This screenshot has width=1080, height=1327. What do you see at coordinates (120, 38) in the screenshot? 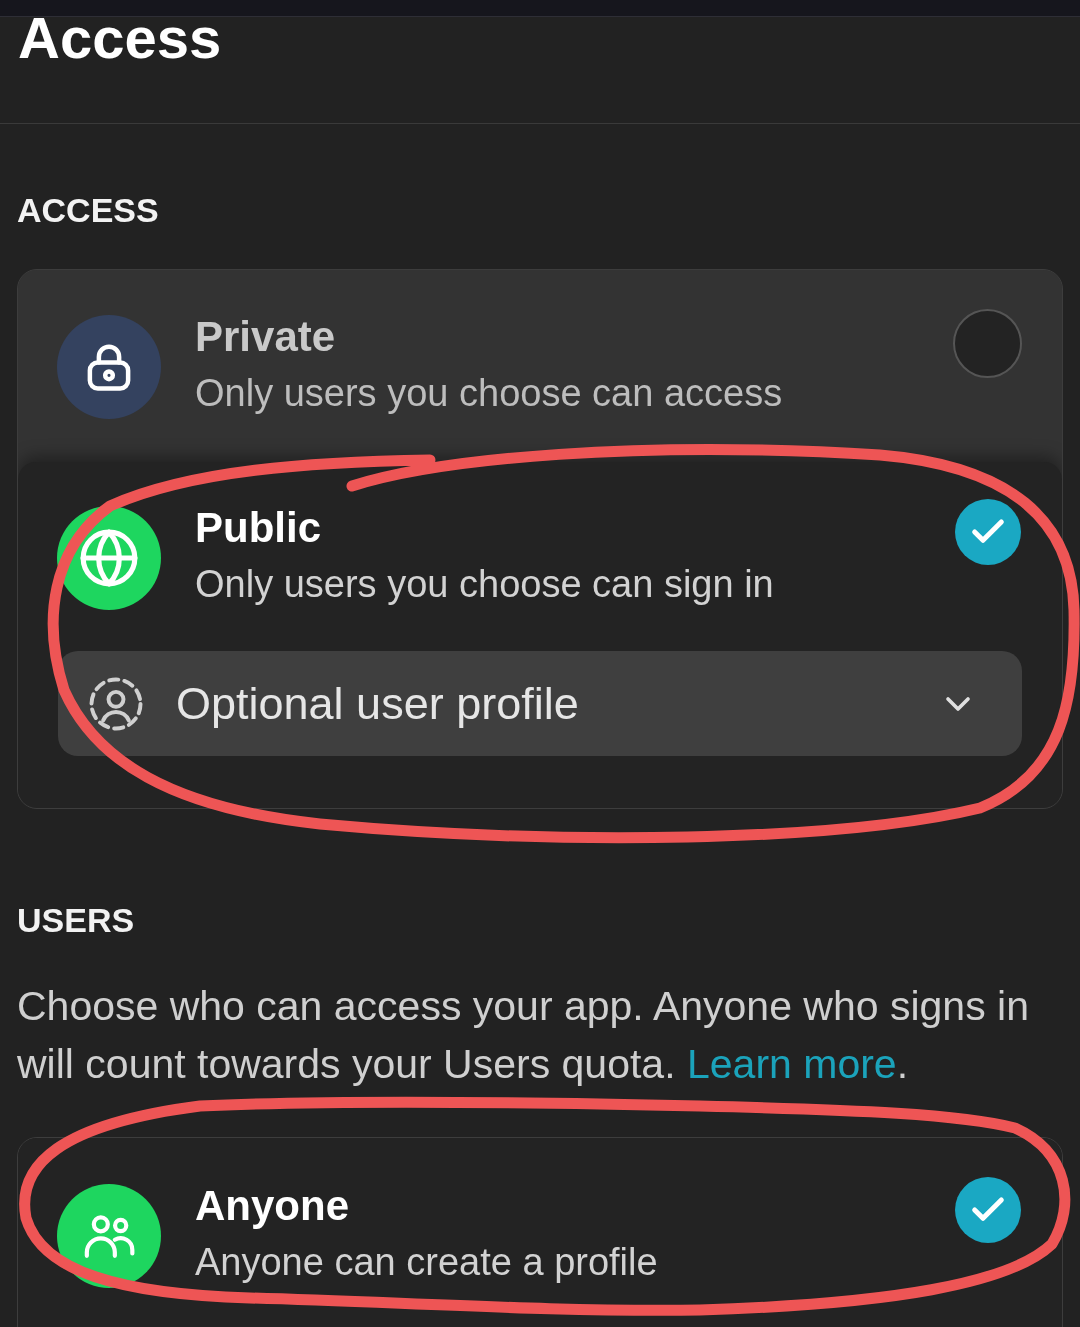
I see `page-title: Access` at bounding box center [120, 38].